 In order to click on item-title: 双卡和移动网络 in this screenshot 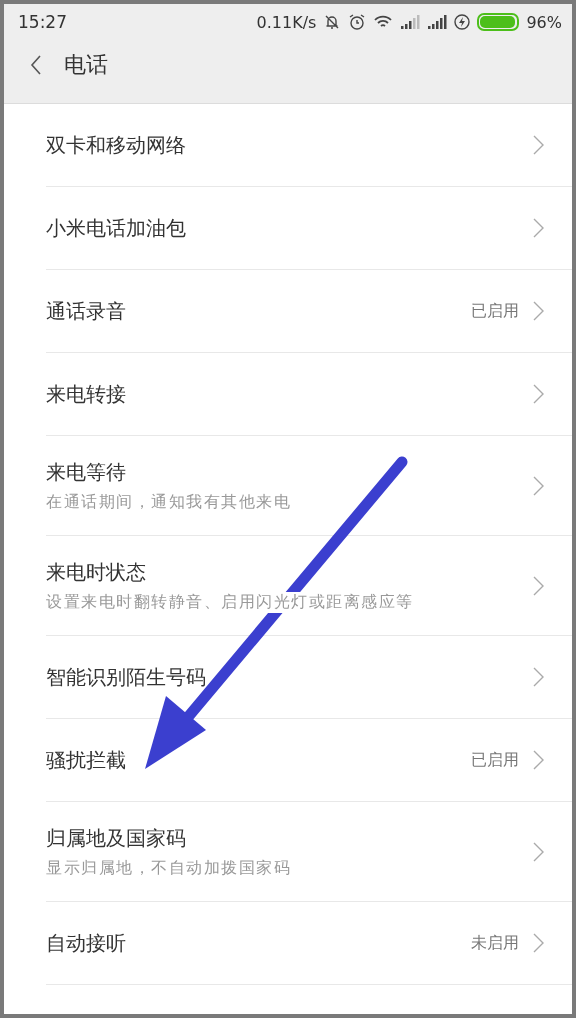, I will do `click(116, 145)`.